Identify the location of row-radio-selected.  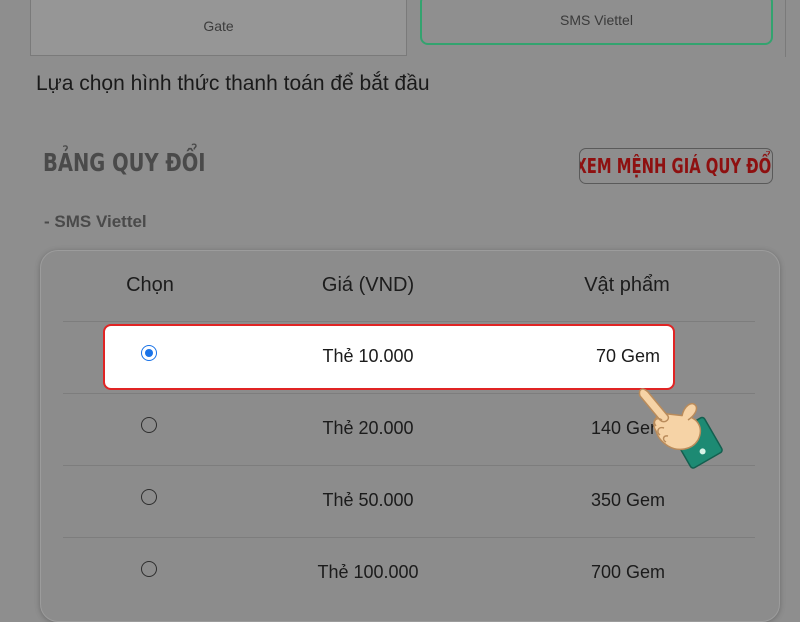
(149, 353).